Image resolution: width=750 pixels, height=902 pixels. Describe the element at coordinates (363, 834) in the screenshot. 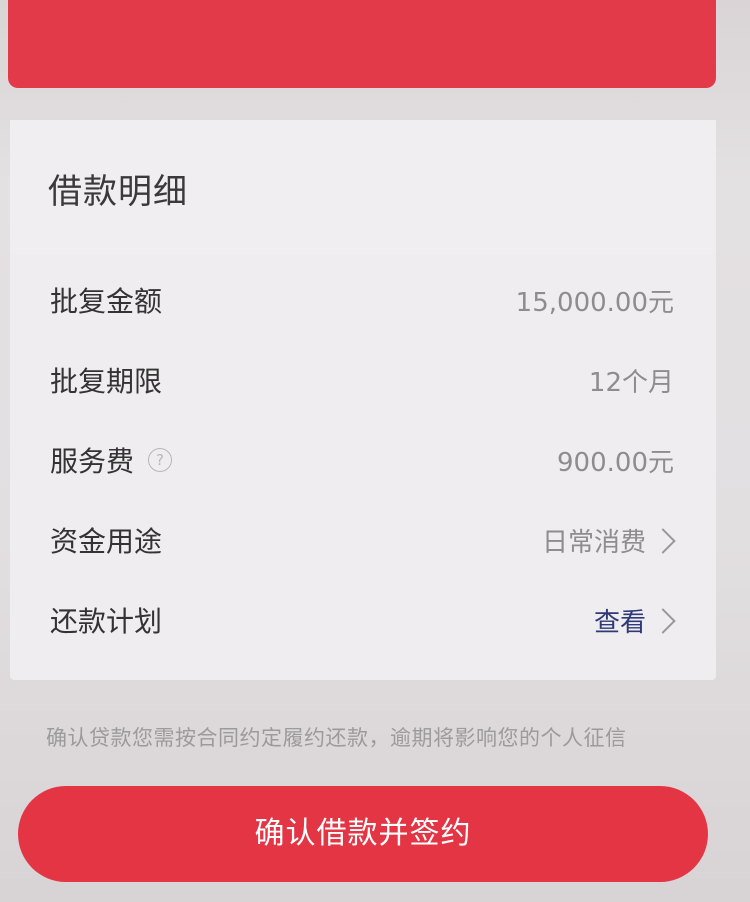

I see `confirm-loan-button: 确认借款并签约` at that location.